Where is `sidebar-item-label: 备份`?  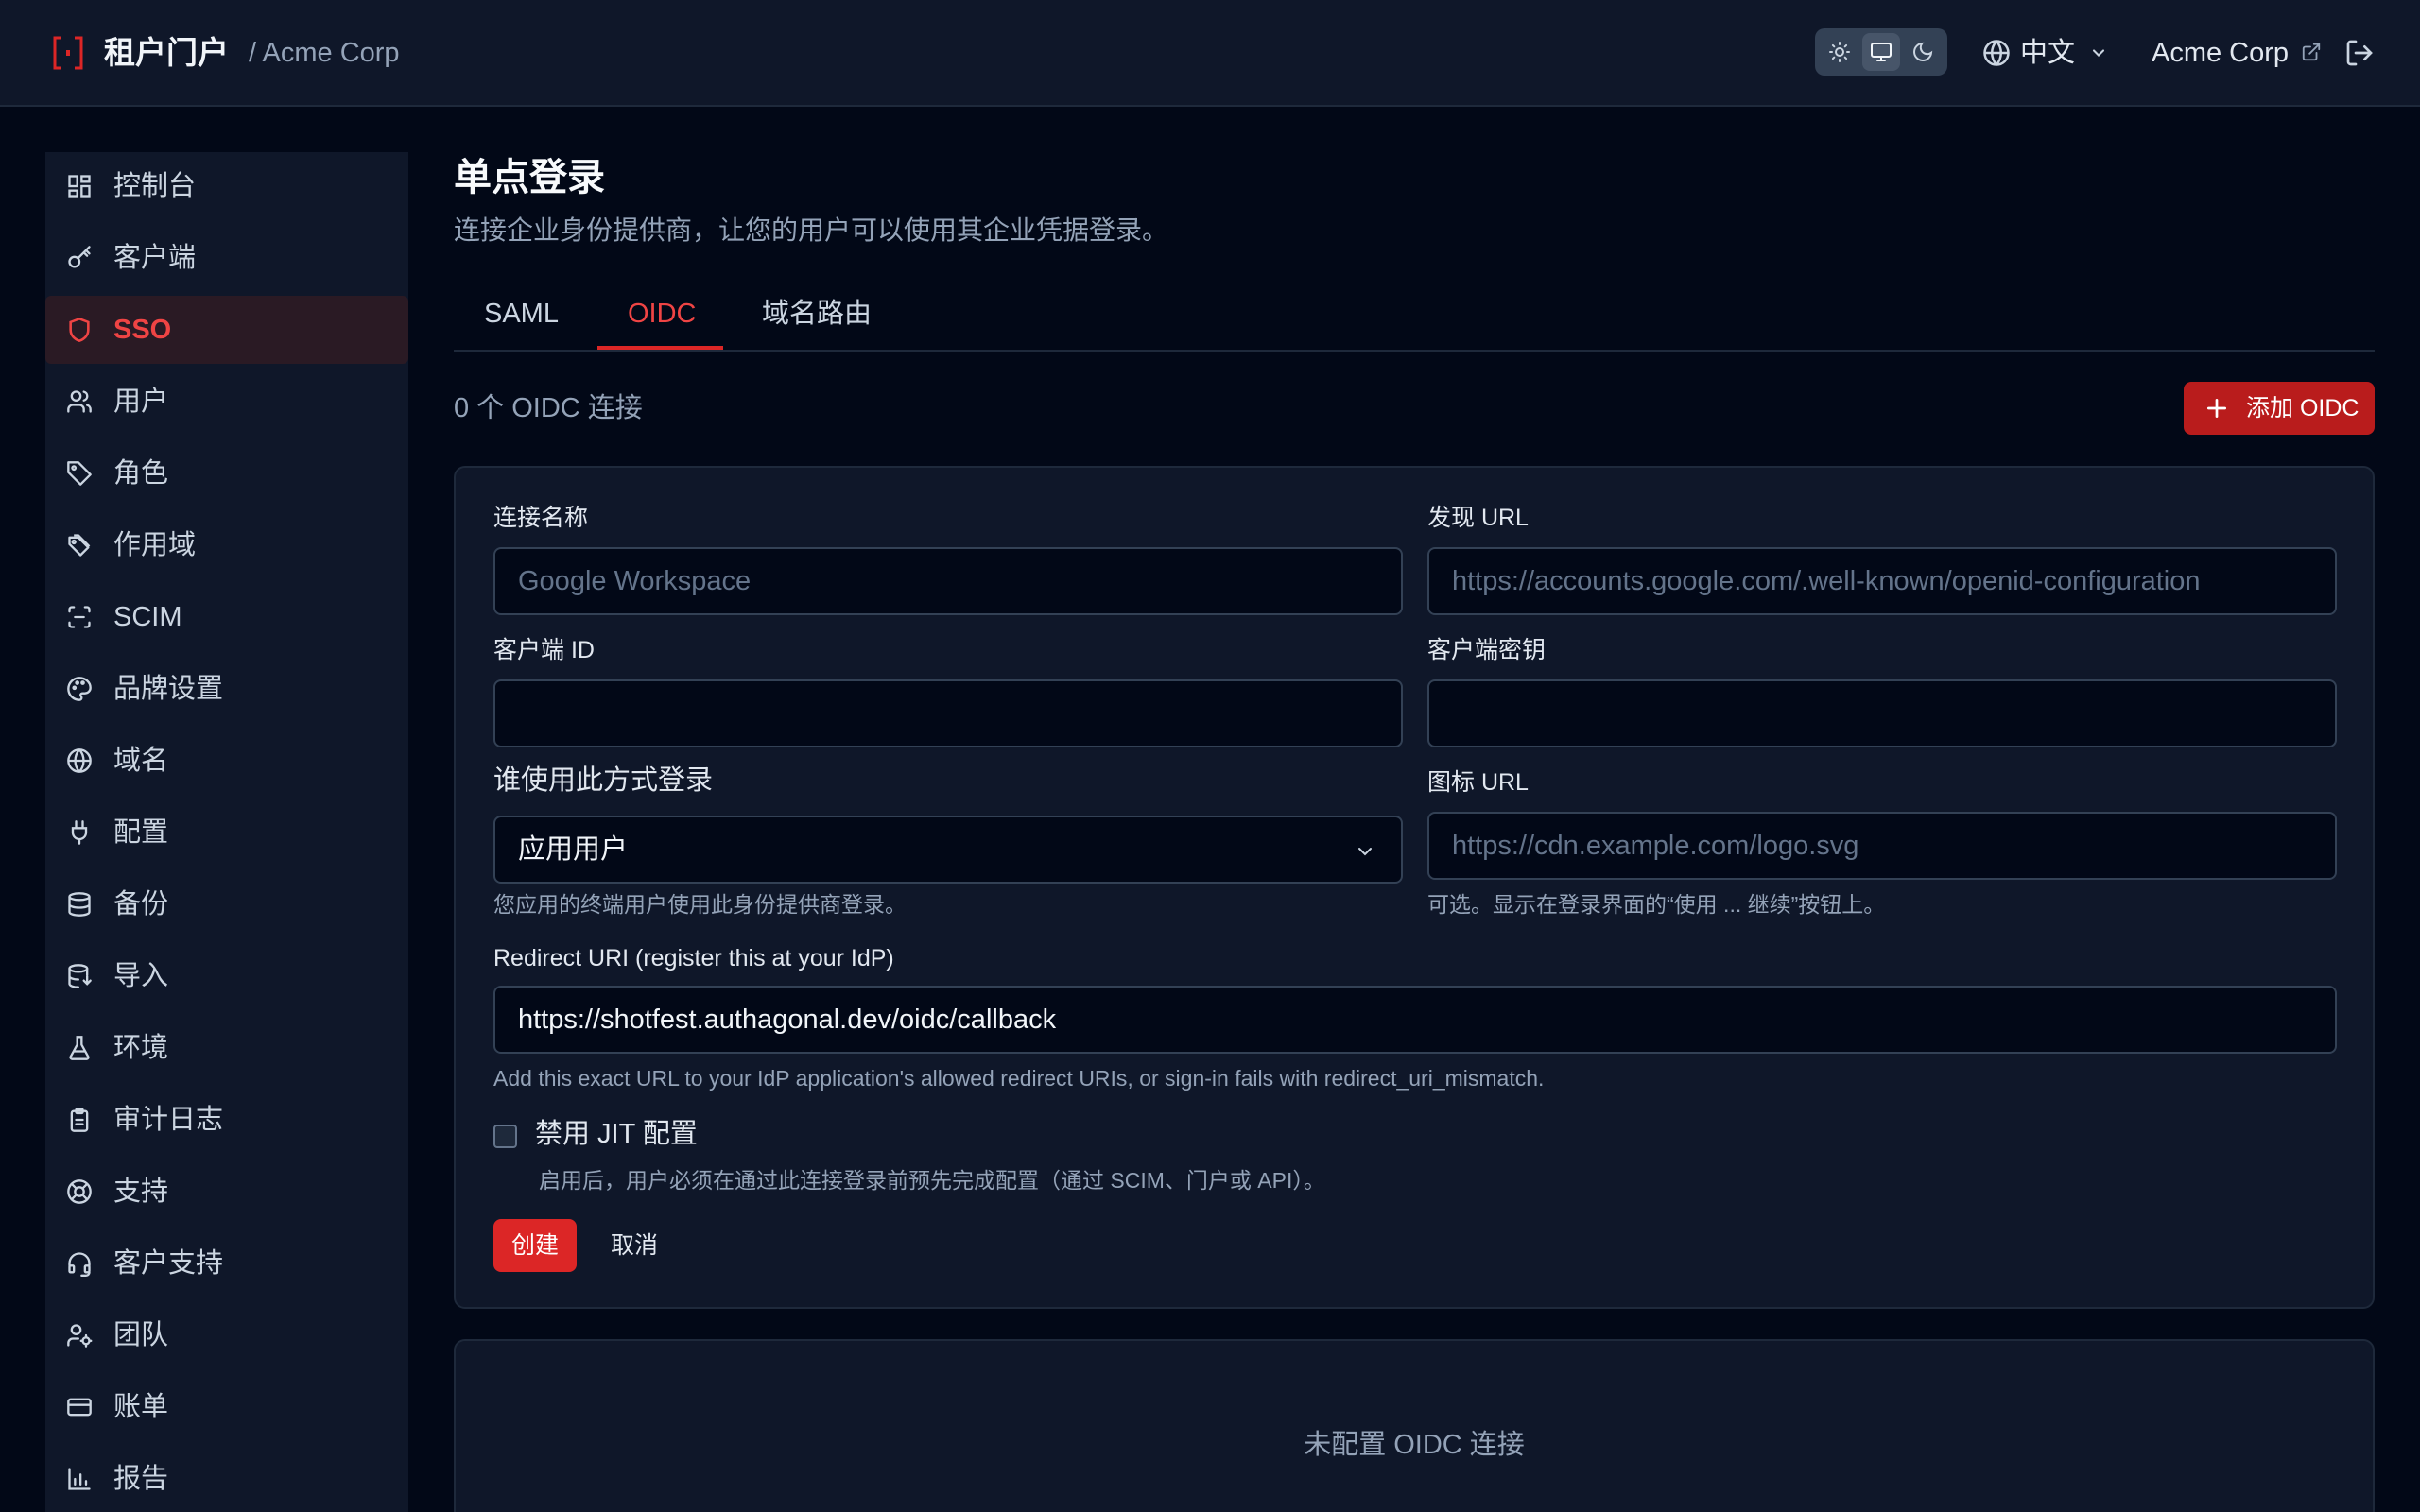
sidebar-item-label: 备份 is located at coordinates (141, 904).